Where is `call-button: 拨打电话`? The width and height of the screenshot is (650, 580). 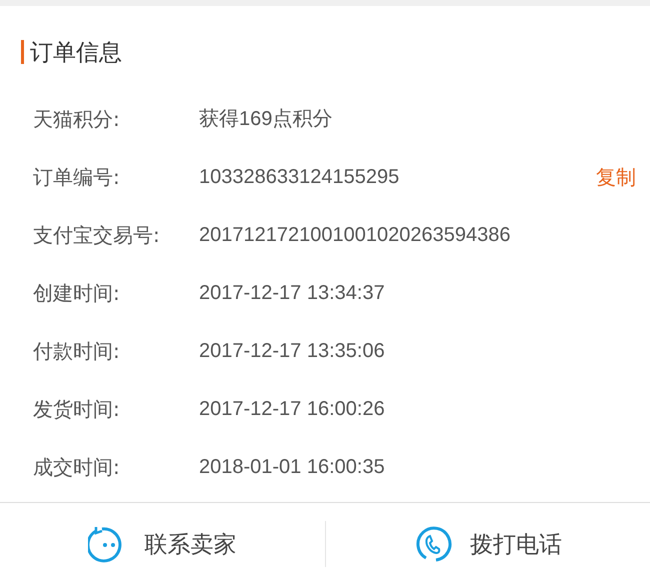
call-button: 拨打电话 is located at coordinates (488, 541).